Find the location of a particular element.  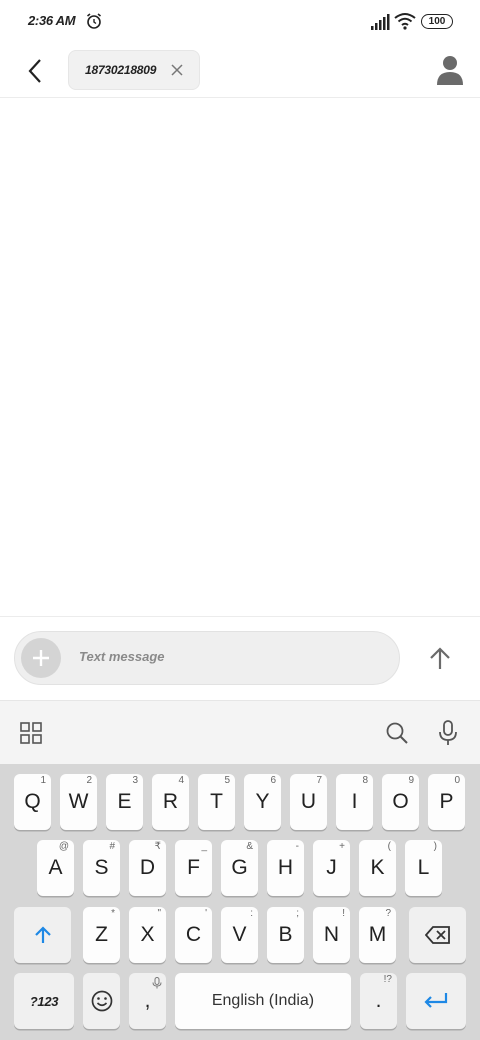

send-arrow-icon is located at coordinates (440, 658).